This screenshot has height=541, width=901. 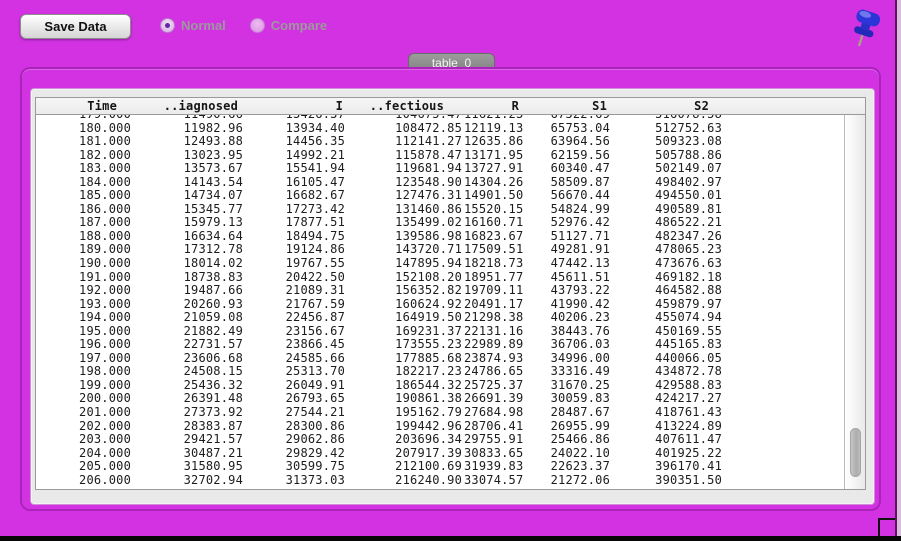 I want to click on radio-normal-circle, so click(x=167, y=25).